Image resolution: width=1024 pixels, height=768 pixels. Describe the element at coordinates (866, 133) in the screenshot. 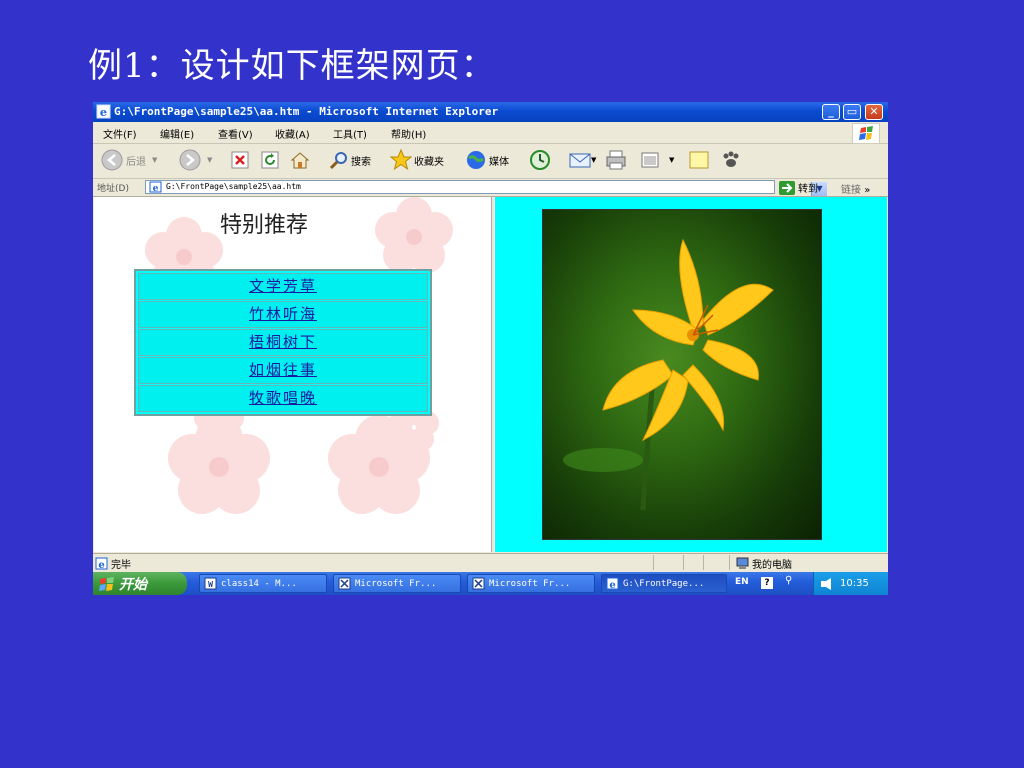

I see `windows-logo-icon` at that location.